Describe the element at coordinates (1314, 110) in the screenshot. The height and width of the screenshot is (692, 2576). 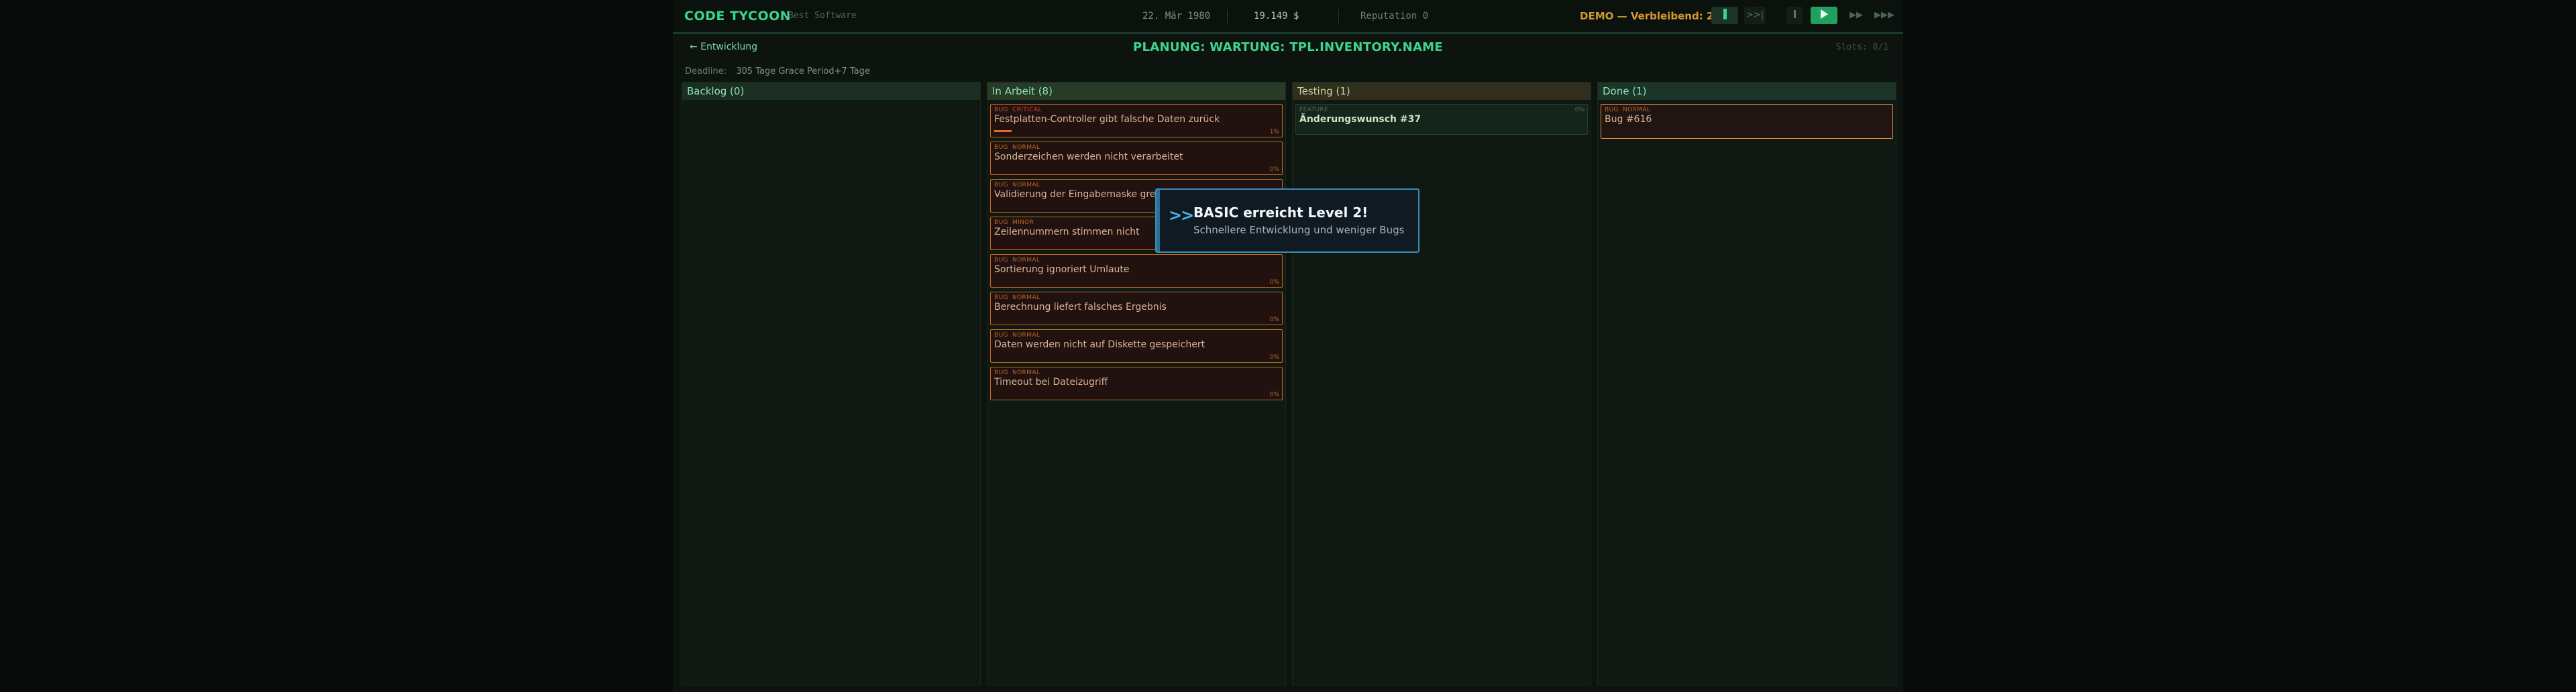
I see `card-type: FEATURE` at that location.